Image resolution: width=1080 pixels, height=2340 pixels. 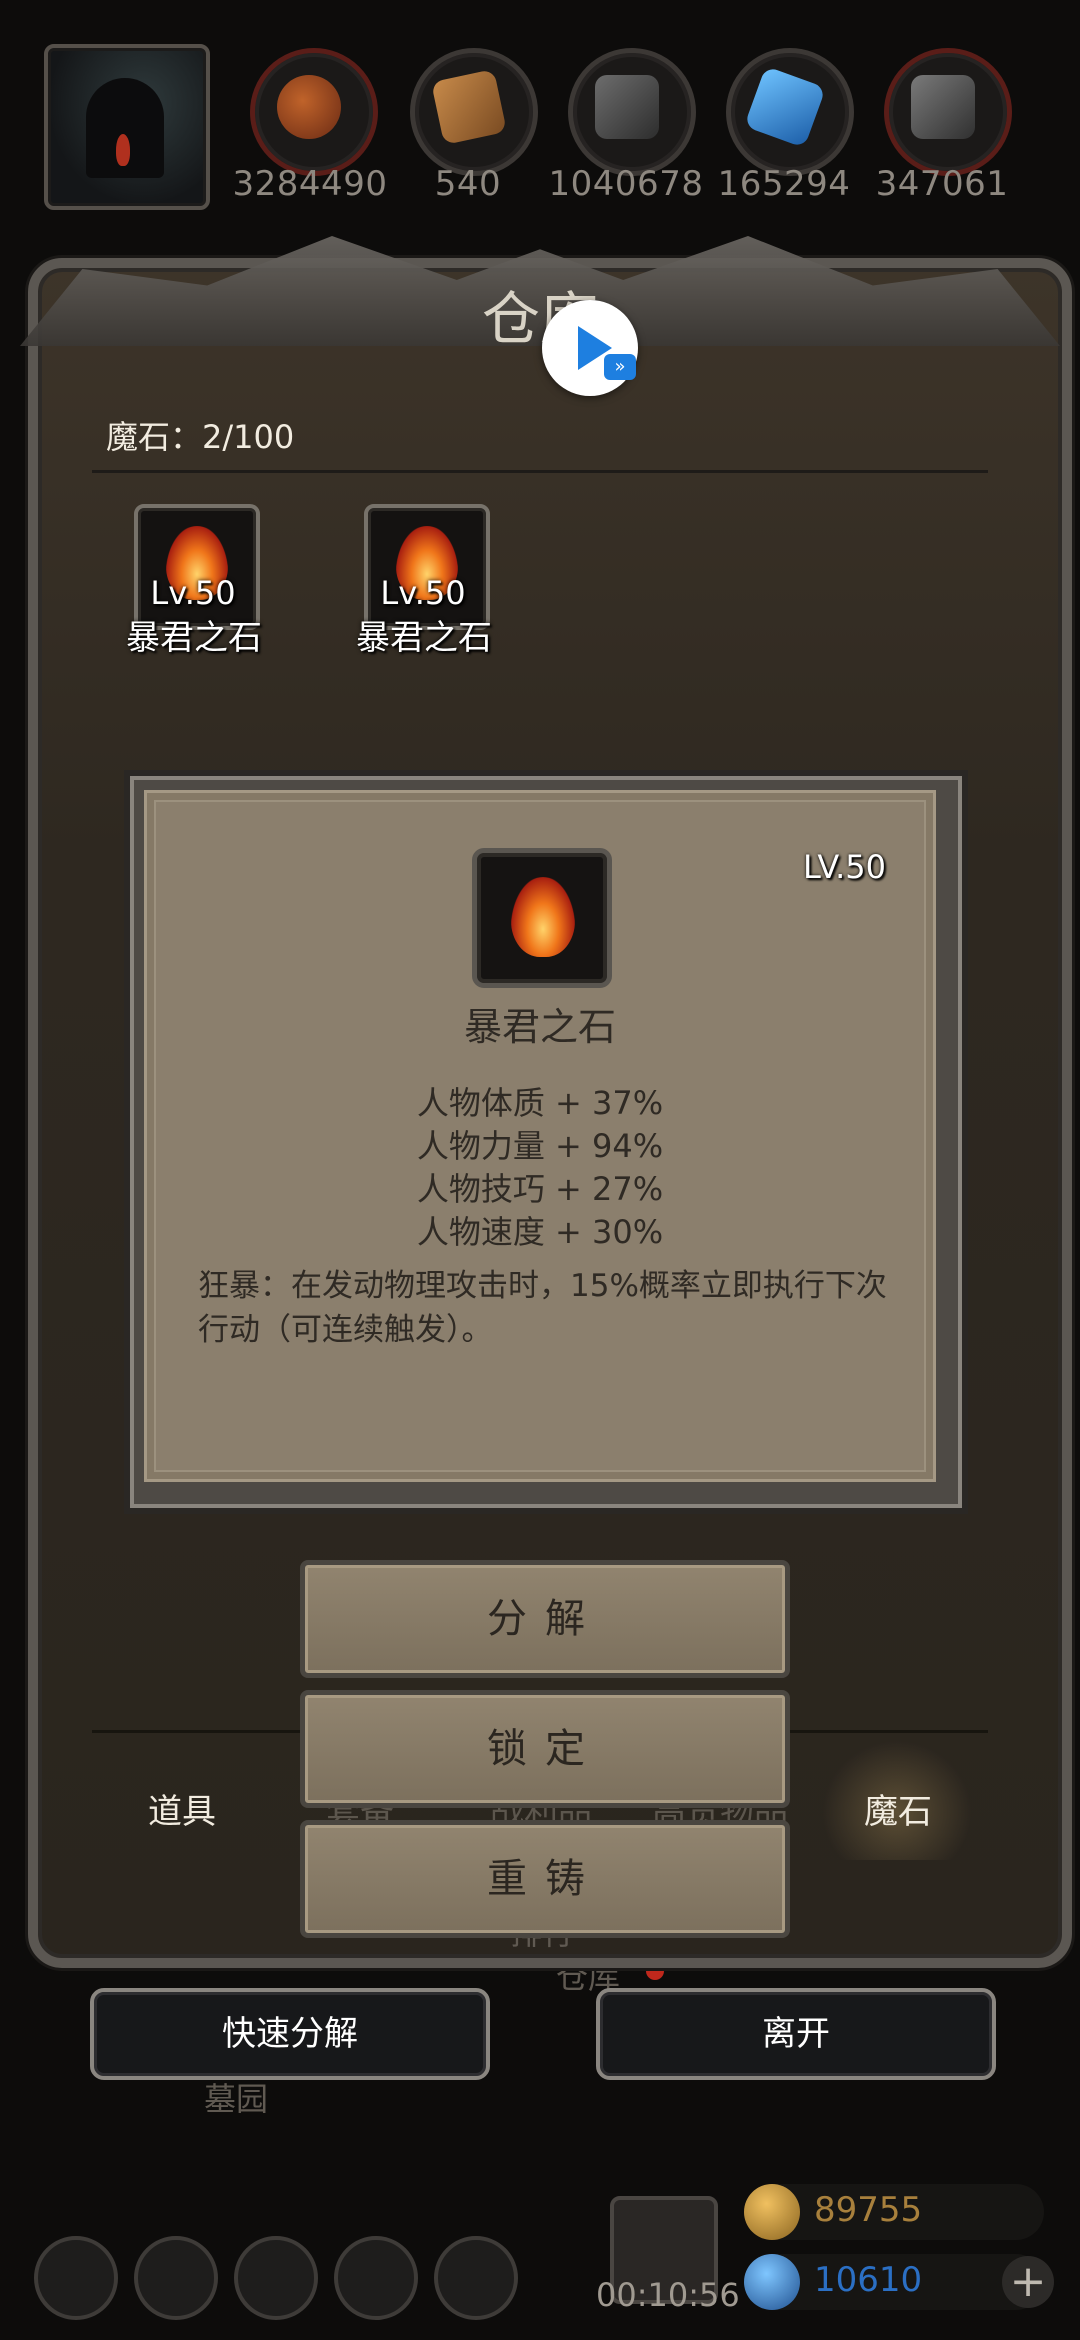 What do you see at coordinates (469, 107) in the screenshot?
I see `wood-core` at bounding box center [469, 107].